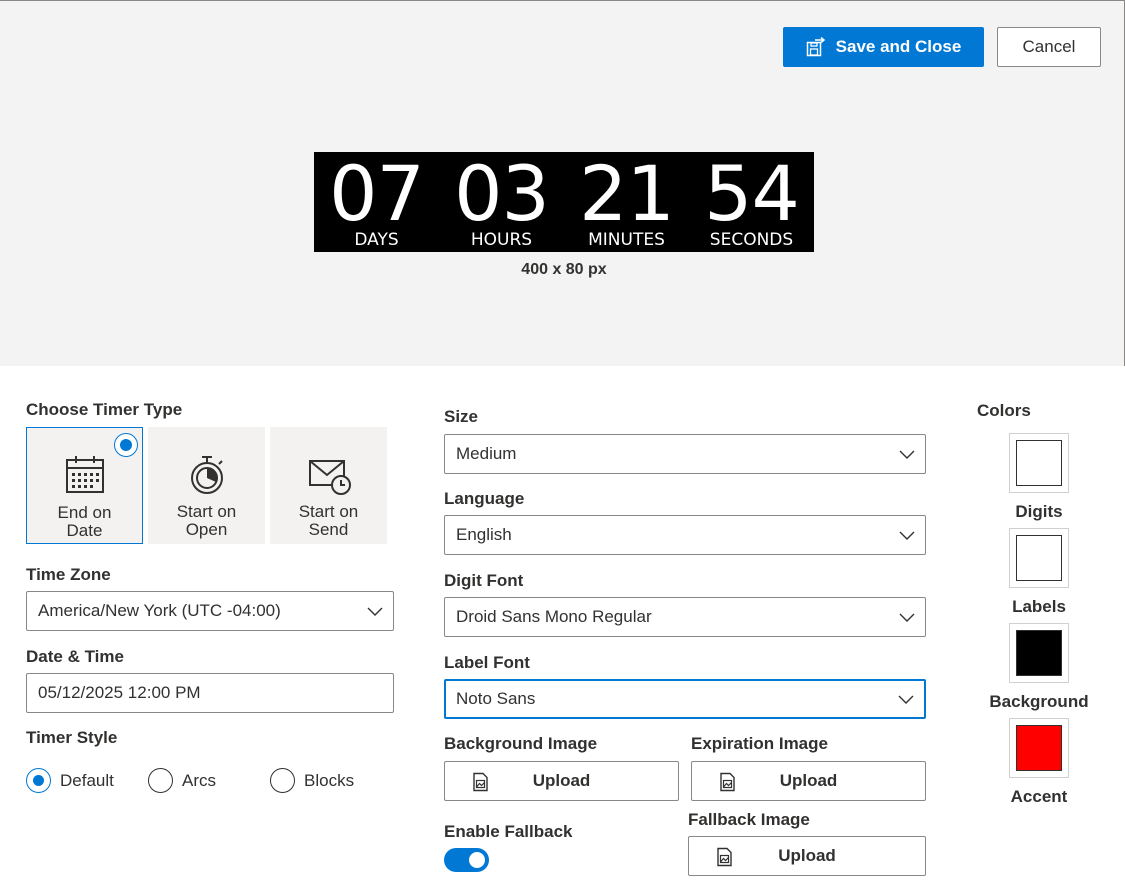 This screenshot has width=1125, height=896. I want to click on envelope-clock-icon, so click(329, 477).